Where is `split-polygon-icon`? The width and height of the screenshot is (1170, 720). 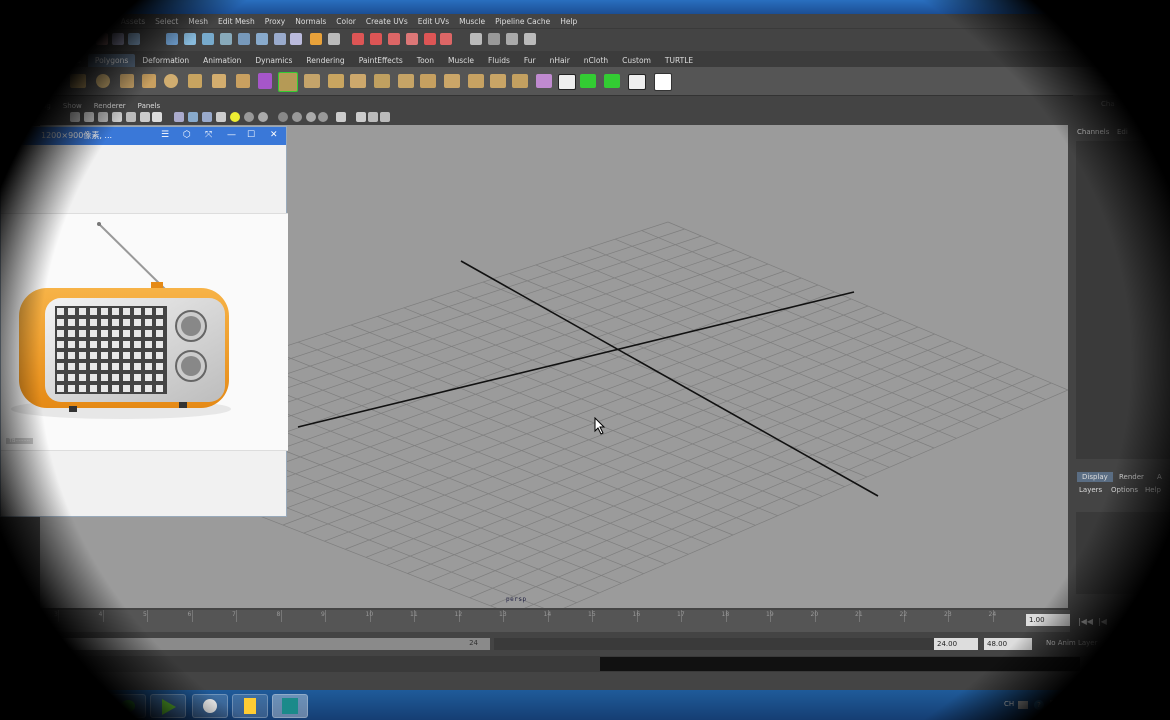
split-polygon-icon is located at coordinates (476, 81).